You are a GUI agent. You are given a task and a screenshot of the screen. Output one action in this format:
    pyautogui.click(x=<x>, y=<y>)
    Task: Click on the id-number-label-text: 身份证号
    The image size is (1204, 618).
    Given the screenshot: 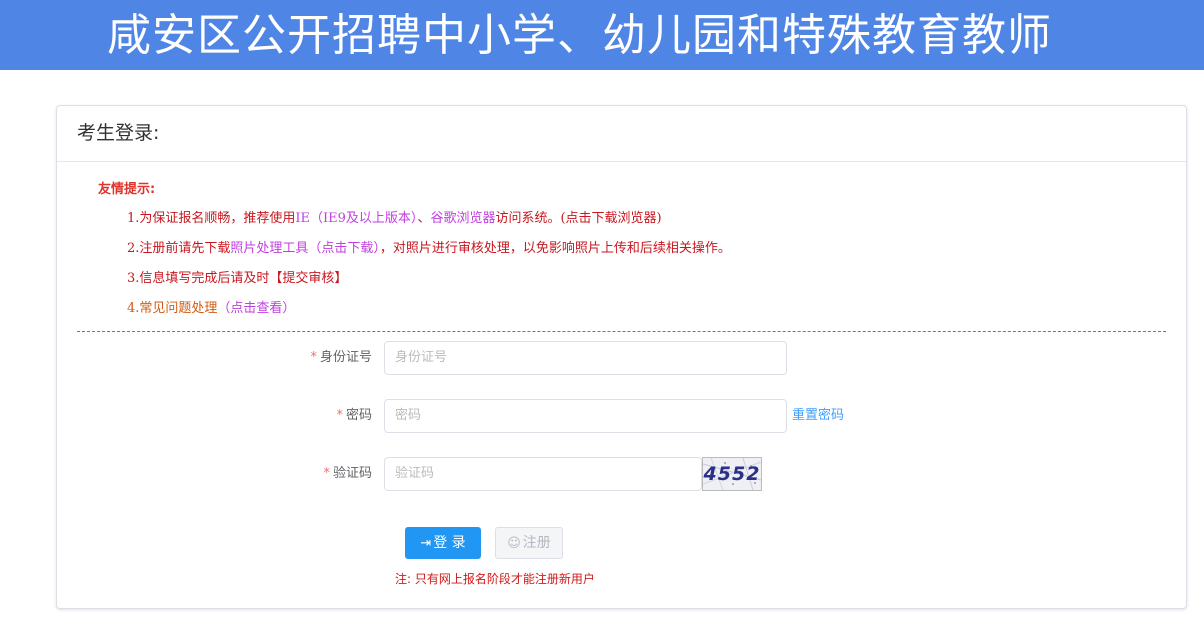 What is the action you would take?
    pyautogui.click(x=345, y=357)
    